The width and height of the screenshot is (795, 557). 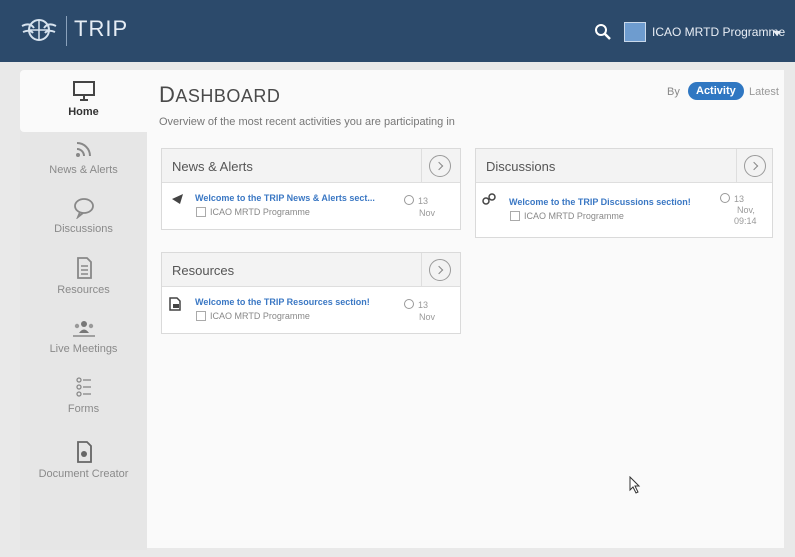 I want to click on discussions-item-date-time: 09:14, so click(x=745, y=221).